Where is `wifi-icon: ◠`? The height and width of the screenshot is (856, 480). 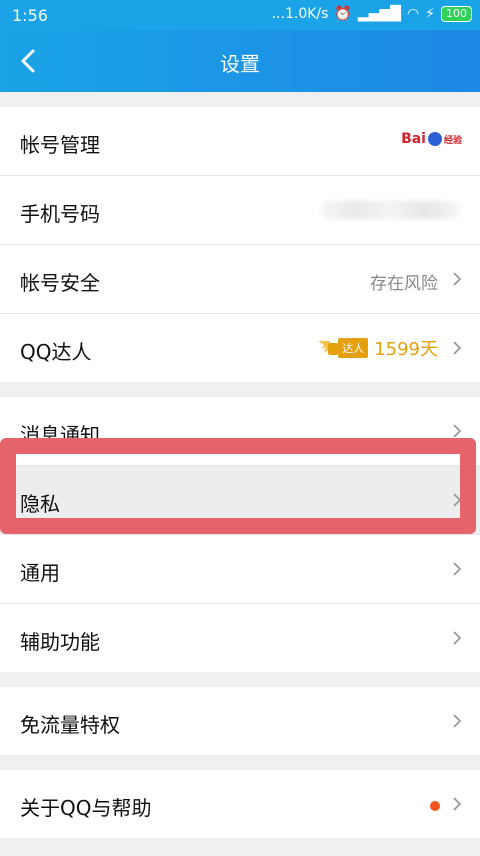
wifi-icon: ◠ is located at coordinates (413, 14).